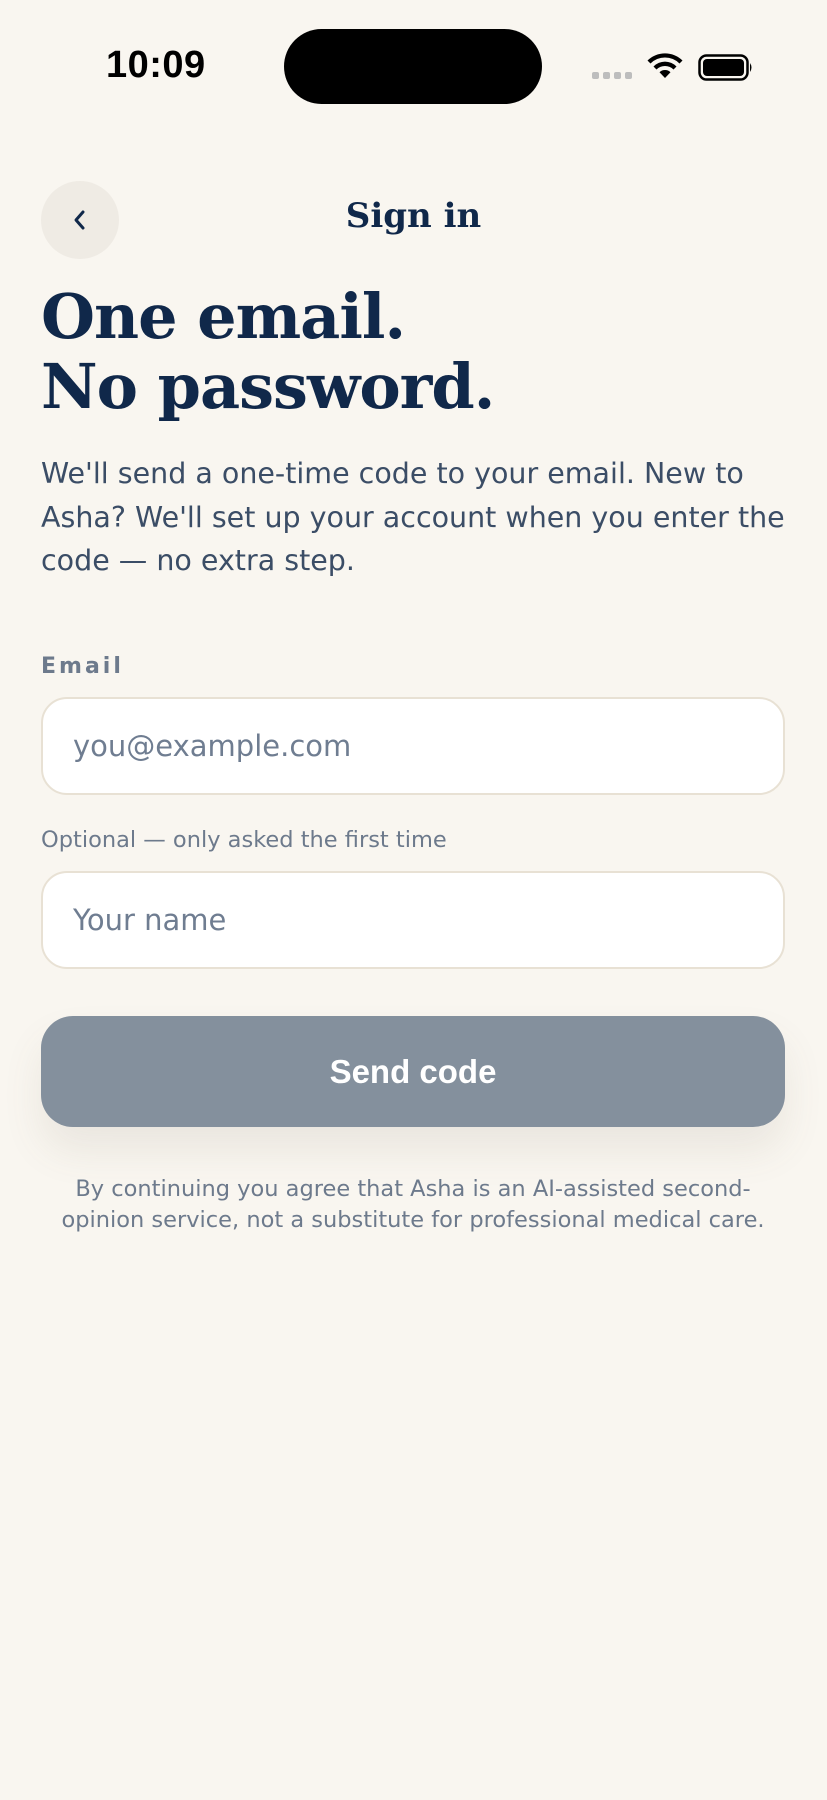  What do you see at coordinates (223, 316) in the screenshot?
I see `headline-line-1: One email.` at bounding box center [223, 316].